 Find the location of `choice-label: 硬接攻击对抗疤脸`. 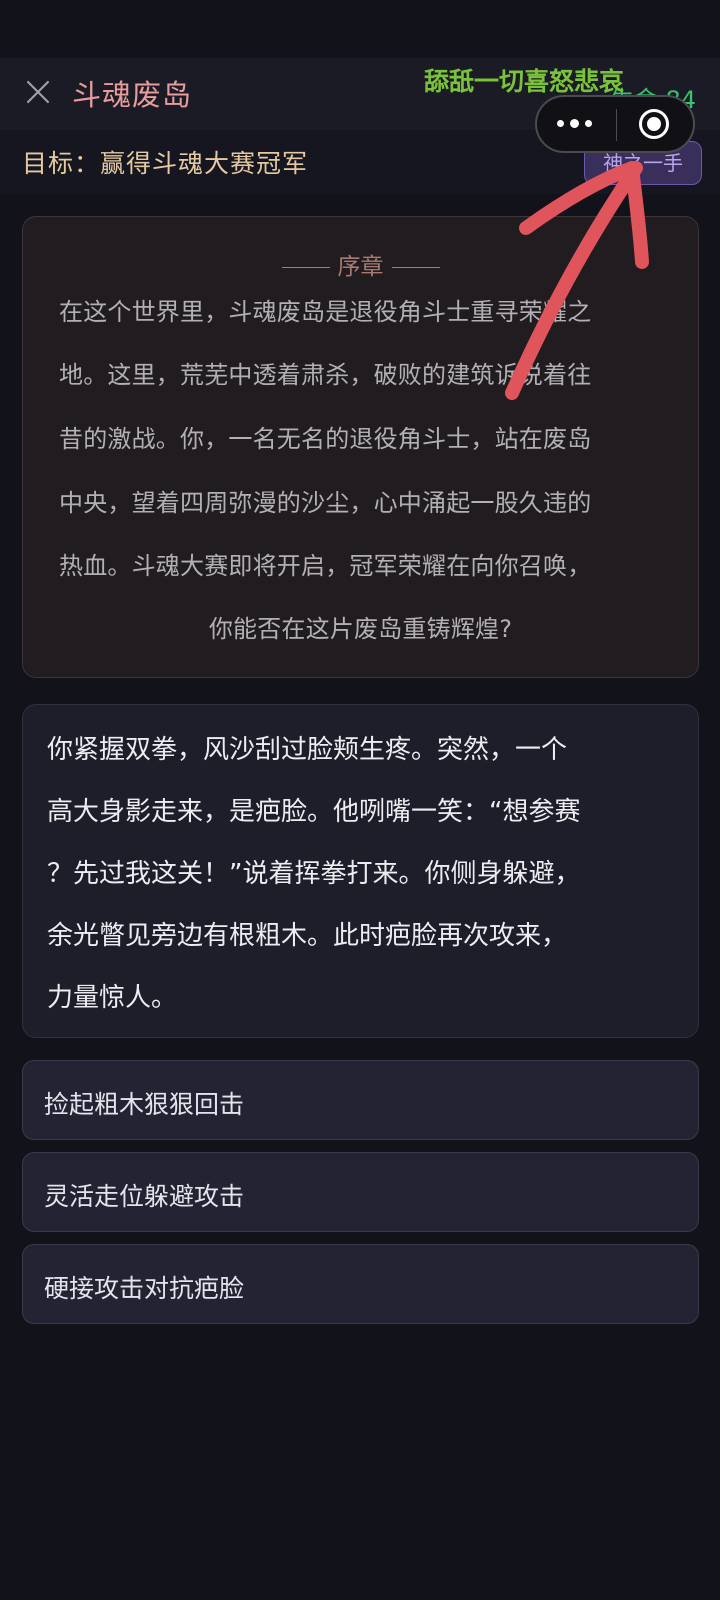

choice-label: 硬接攻击对抗疤脸 is located at coordinates (144, 1288).